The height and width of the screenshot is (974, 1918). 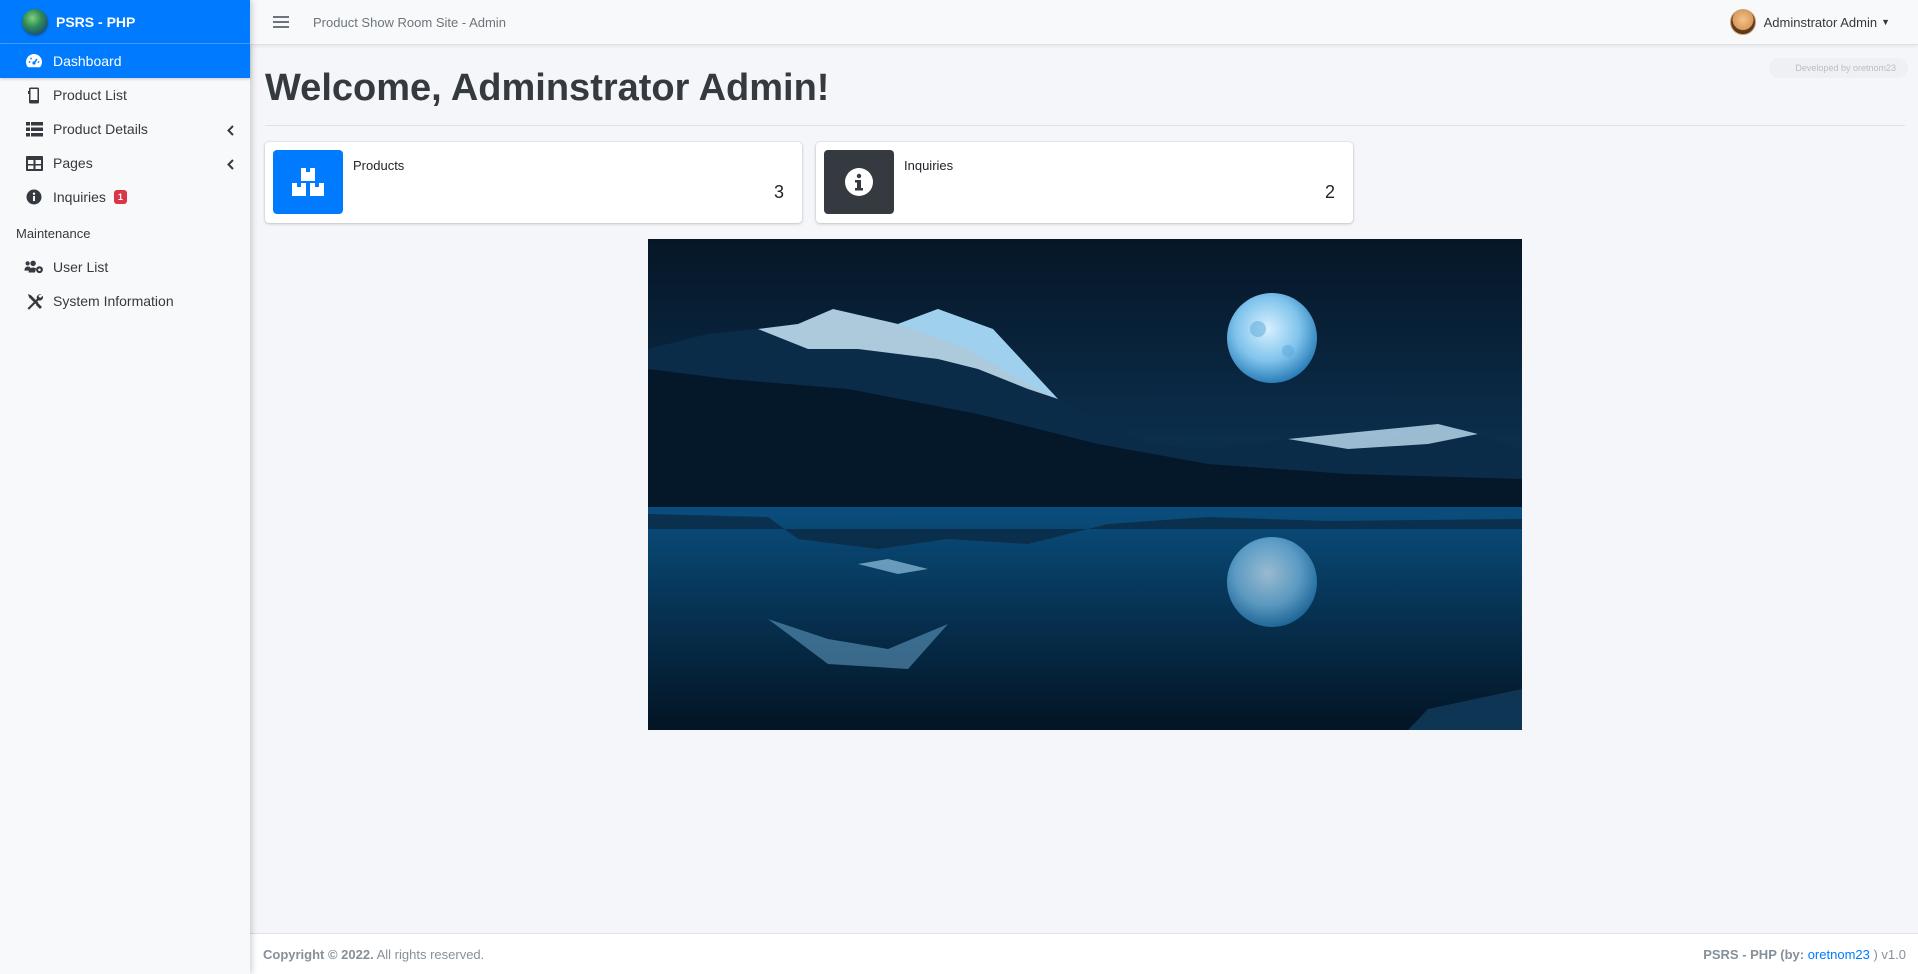 What do you see at coordinates (96, 21) in the screenshot?
I see `brand-name: PSRS - PHP` at bounding box center [96, 21].